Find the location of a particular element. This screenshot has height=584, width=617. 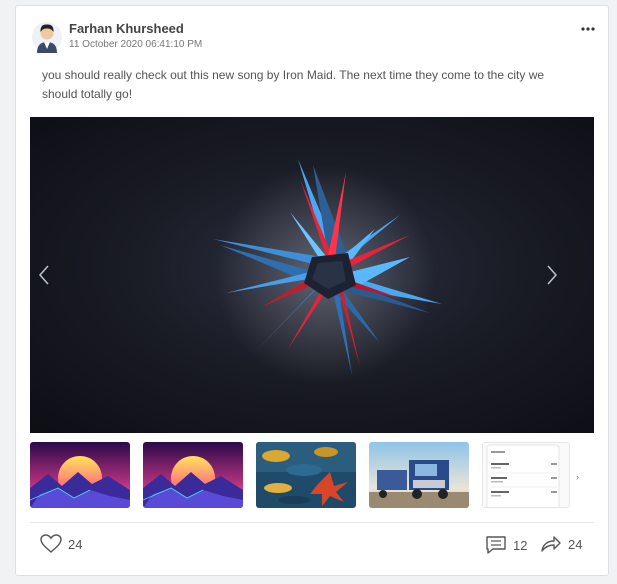

gallery-next-button is located at coordinates (552, 275).